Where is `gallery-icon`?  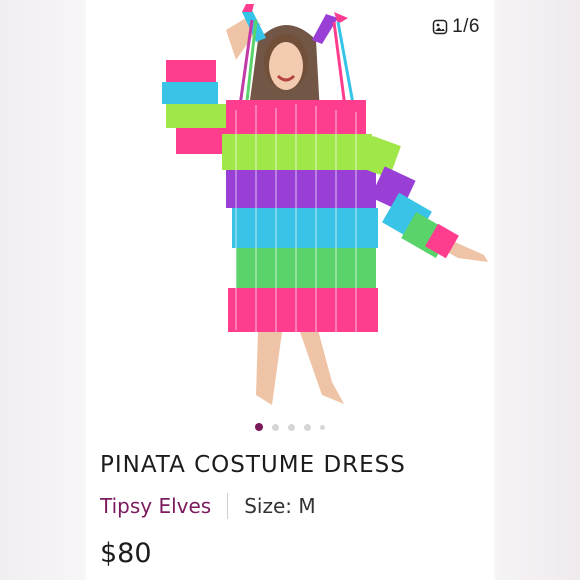
gallery-icon is located at coordinates (440, 27).